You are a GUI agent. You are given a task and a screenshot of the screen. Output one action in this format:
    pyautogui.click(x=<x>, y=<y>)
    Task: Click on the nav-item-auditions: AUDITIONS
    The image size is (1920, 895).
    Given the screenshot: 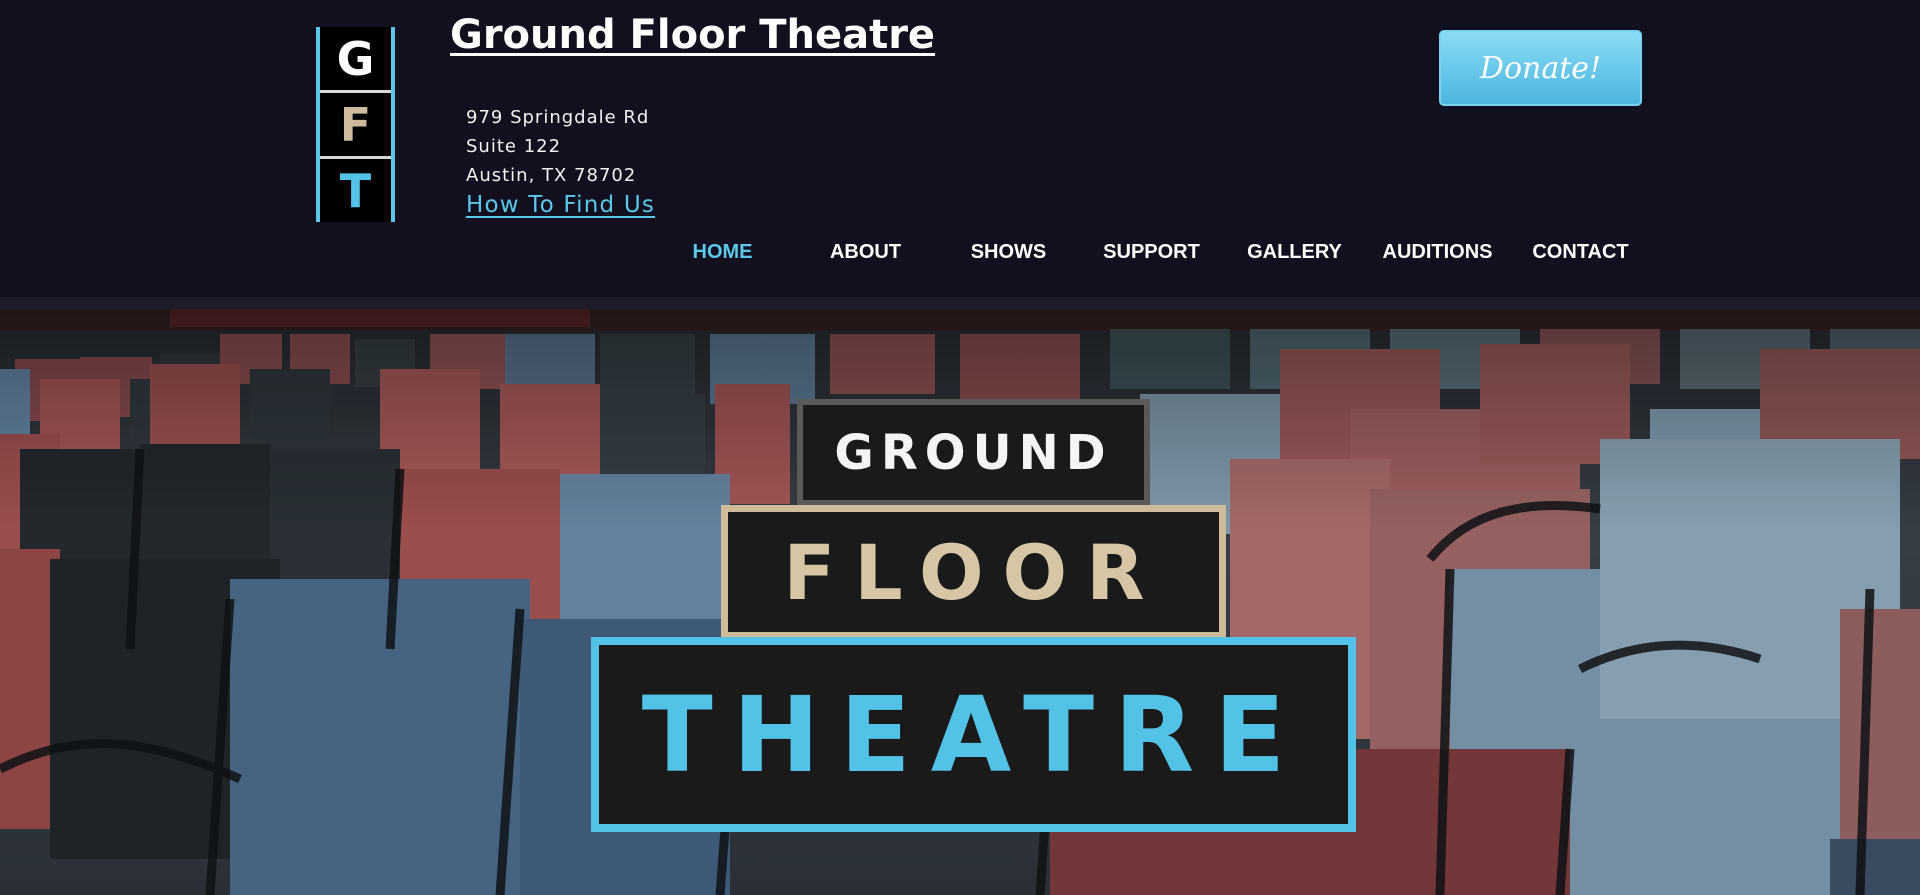 What is the action you would take?
    pyautogui.click(x=1437, y=252)
    